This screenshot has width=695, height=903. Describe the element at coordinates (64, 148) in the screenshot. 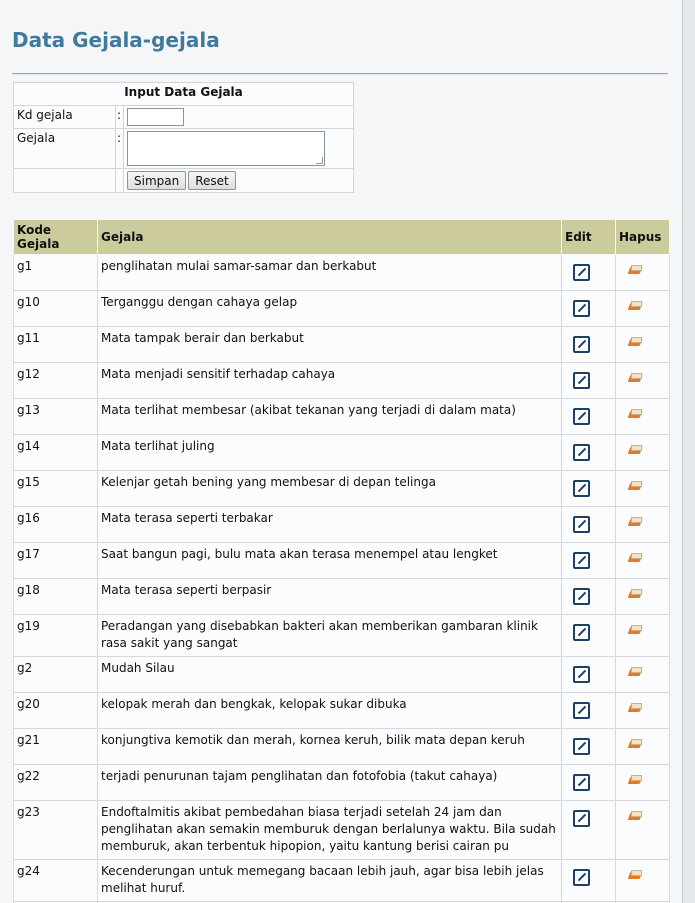

I see `gejala-label: Gejala` at that location.